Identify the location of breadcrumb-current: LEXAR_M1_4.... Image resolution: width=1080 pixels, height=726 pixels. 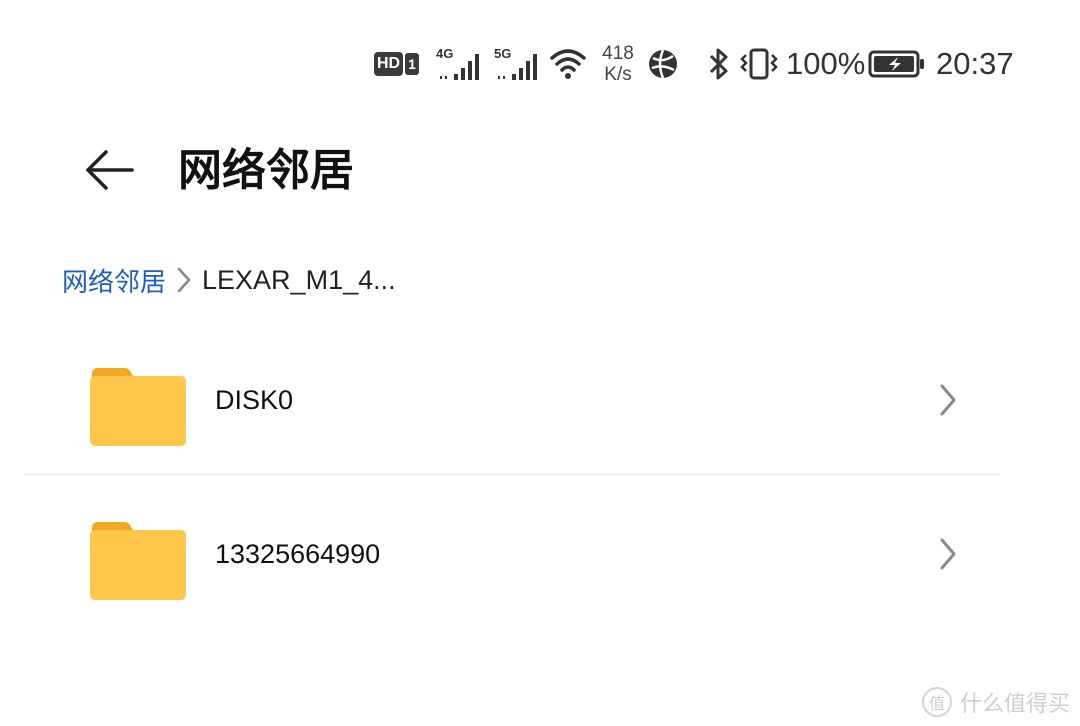
(299, 279).